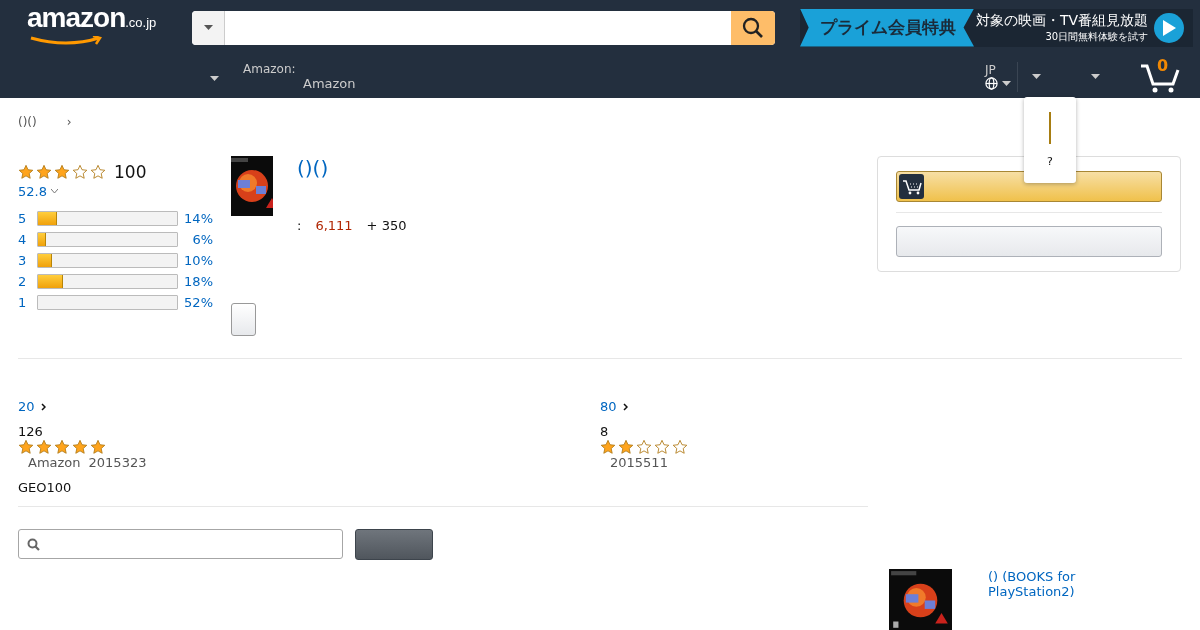 The image size is (1200, 630). Describe the element at coordinates (991, 83) in the screenshot. I see `globe-icon` at that location.